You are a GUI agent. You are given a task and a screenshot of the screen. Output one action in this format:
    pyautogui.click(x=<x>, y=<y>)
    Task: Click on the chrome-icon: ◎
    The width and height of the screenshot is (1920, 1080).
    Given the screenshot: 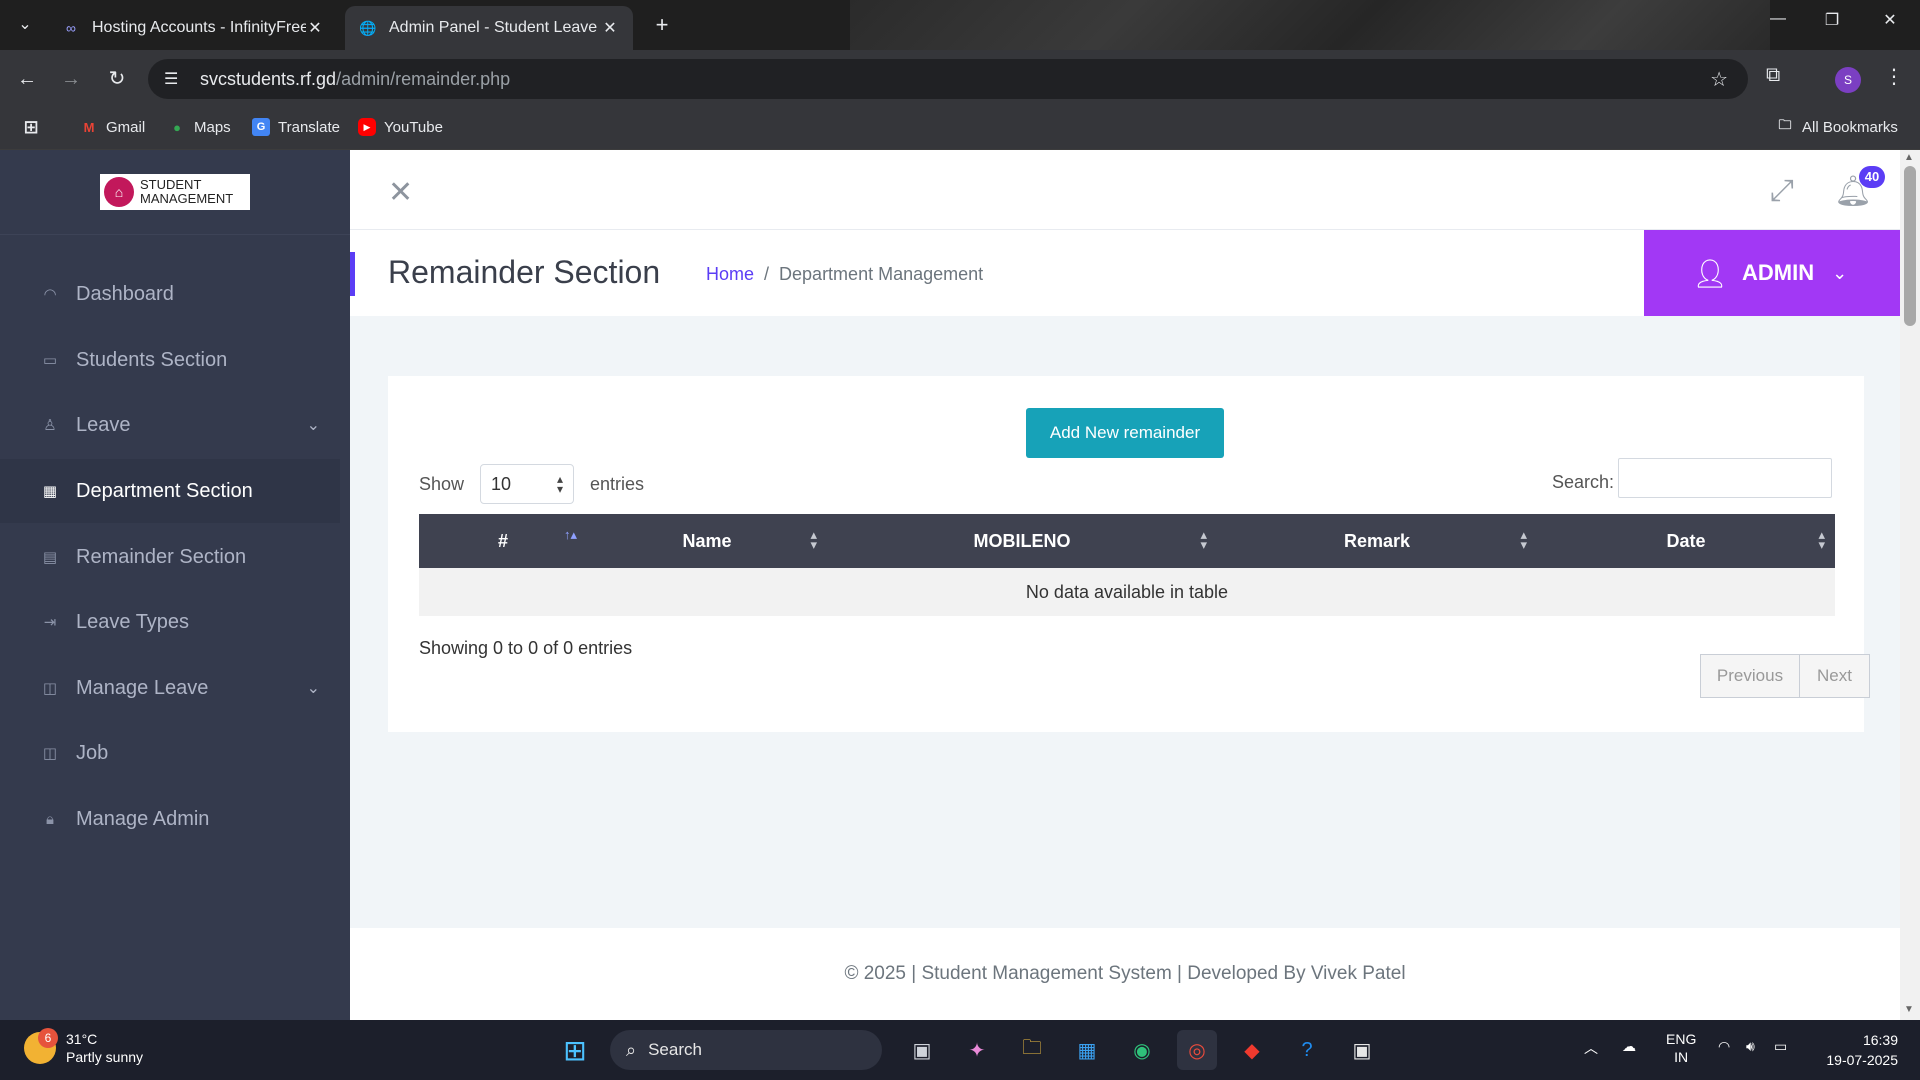 What is the action you would take?
    pyautogui.click(x=1197, y=1050)
    